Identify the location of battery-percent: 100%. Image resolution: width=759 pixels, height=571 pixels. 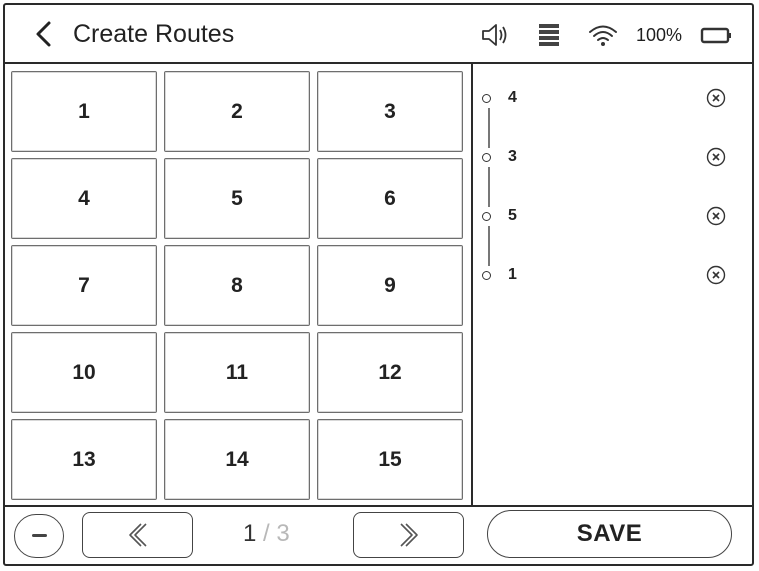
(659, 35).